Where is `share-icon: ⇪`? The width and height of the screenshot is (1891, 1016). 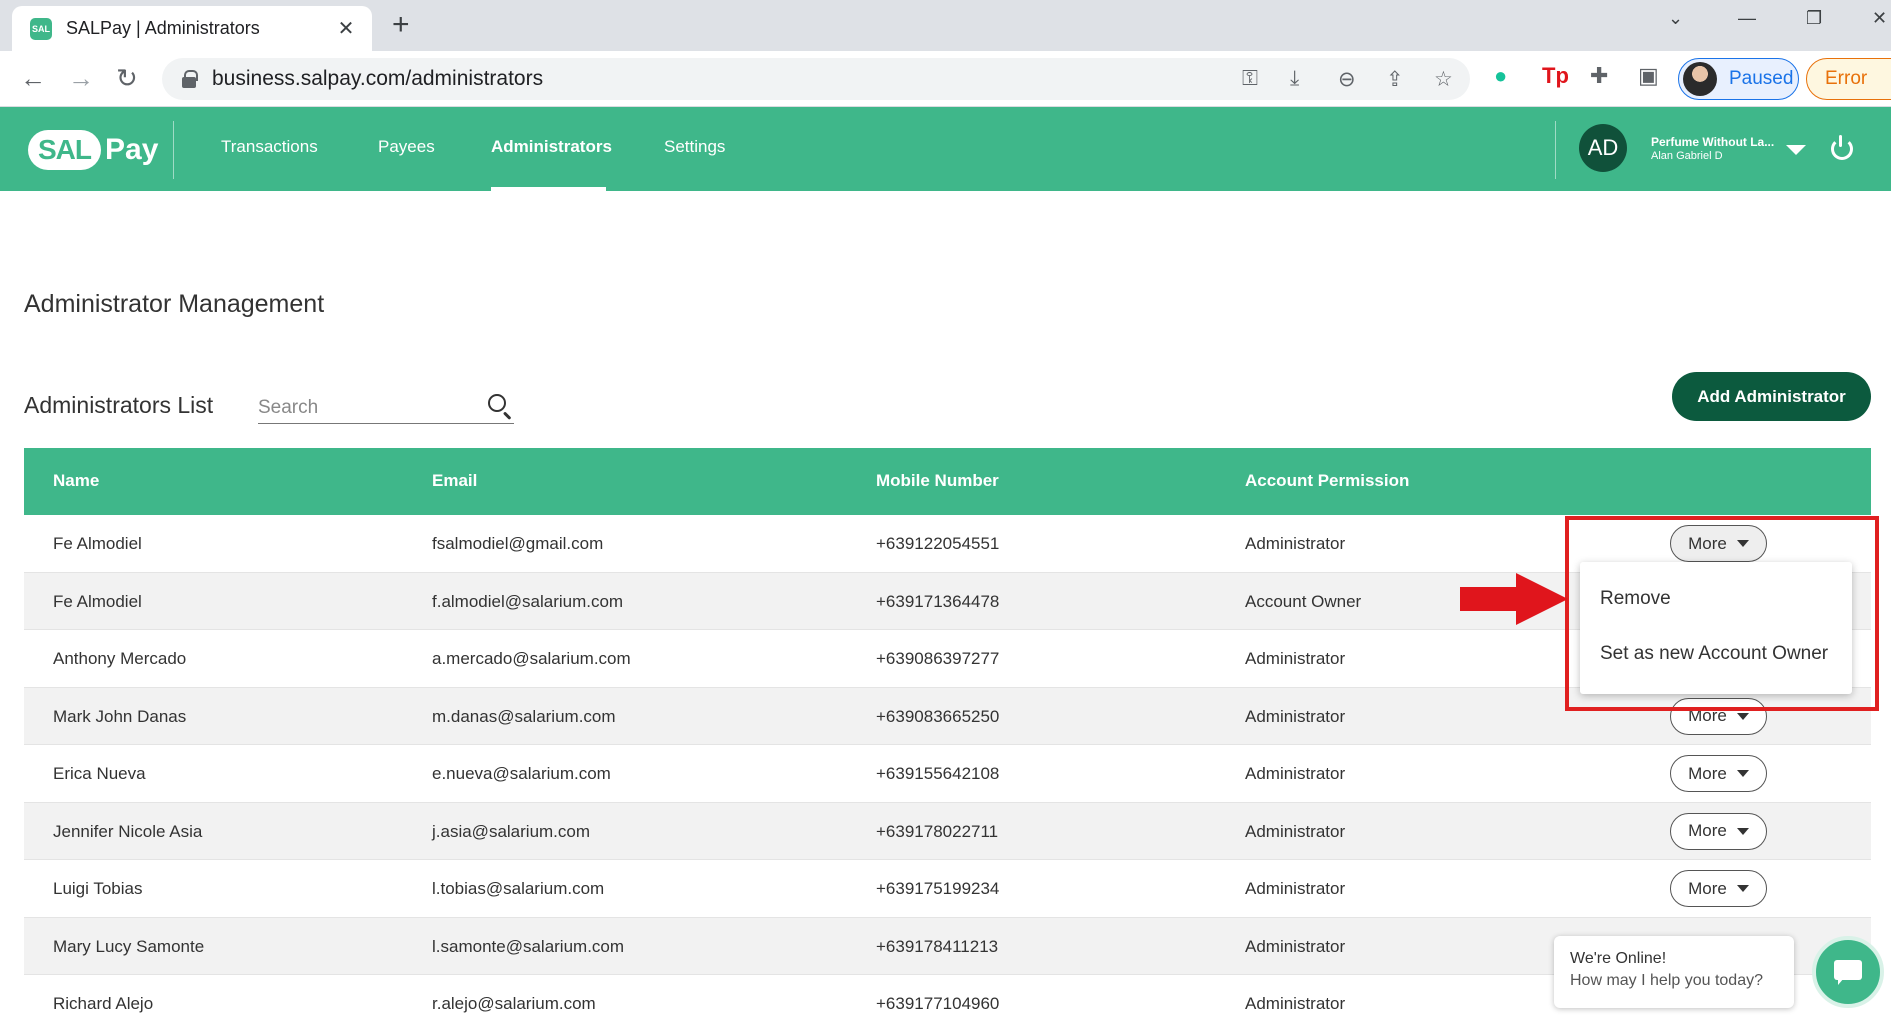
share-icon: ⇪ is located at coordinates (1395, 79).